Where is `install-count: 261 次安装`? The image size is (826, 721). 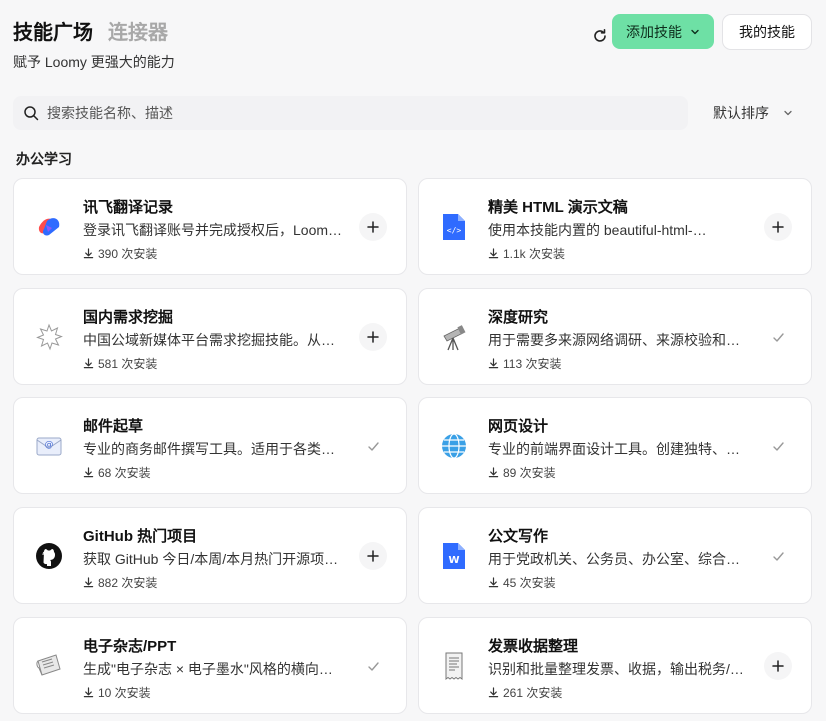
install-count: 261 次安装 is located at coordinates (525, 692).